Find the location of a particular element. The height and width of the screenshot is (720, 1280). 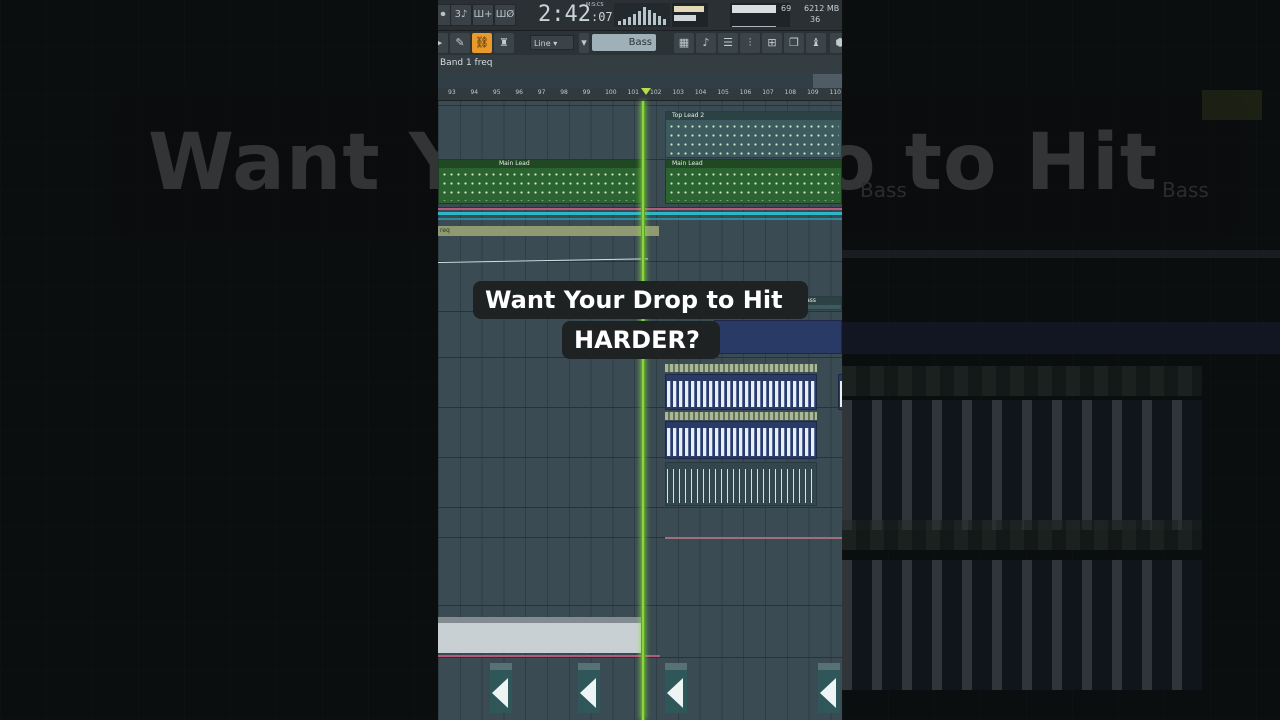

channel-rack-icon: ☰ is located at coordinates (728, 43).